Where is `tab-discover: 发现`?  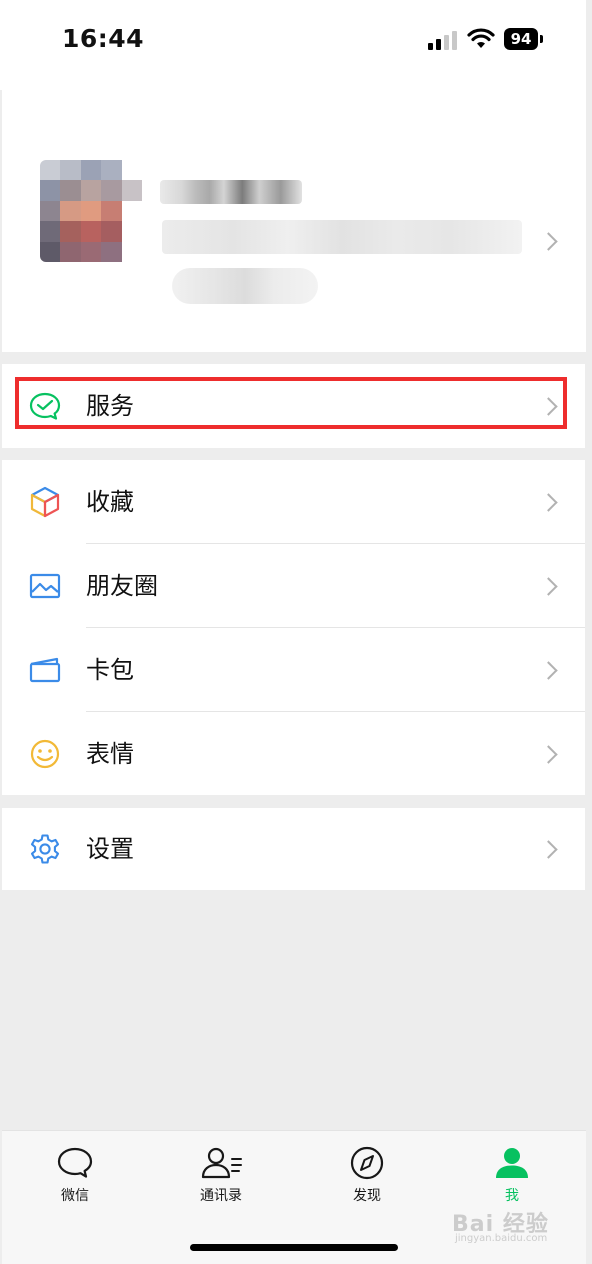 tab-discover: 发现 is located at coordinates (367, 1175).